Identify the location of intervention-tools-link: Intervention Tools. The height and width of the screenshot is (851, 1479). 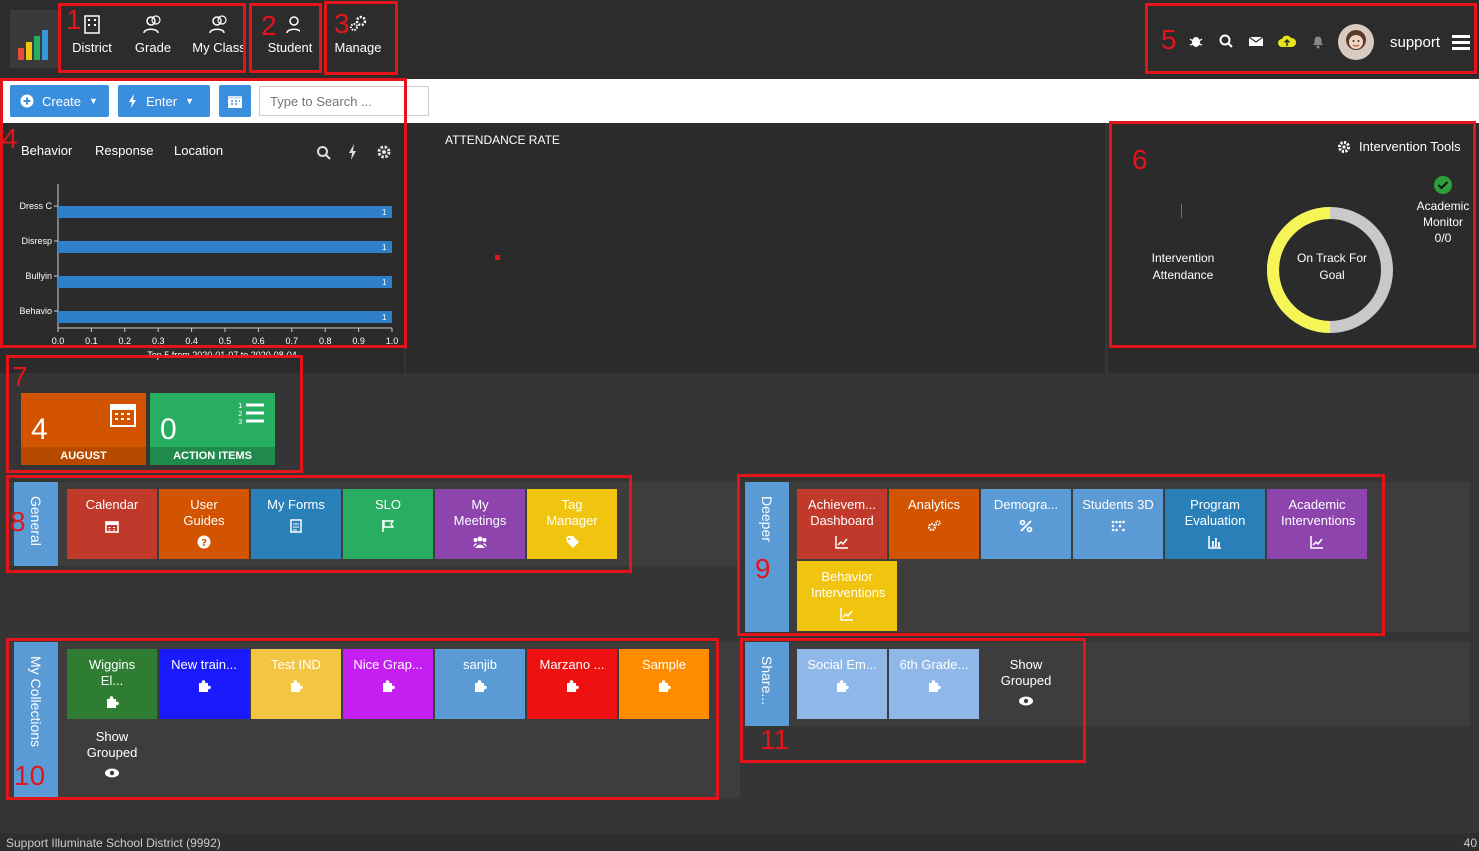
(1399, 146).